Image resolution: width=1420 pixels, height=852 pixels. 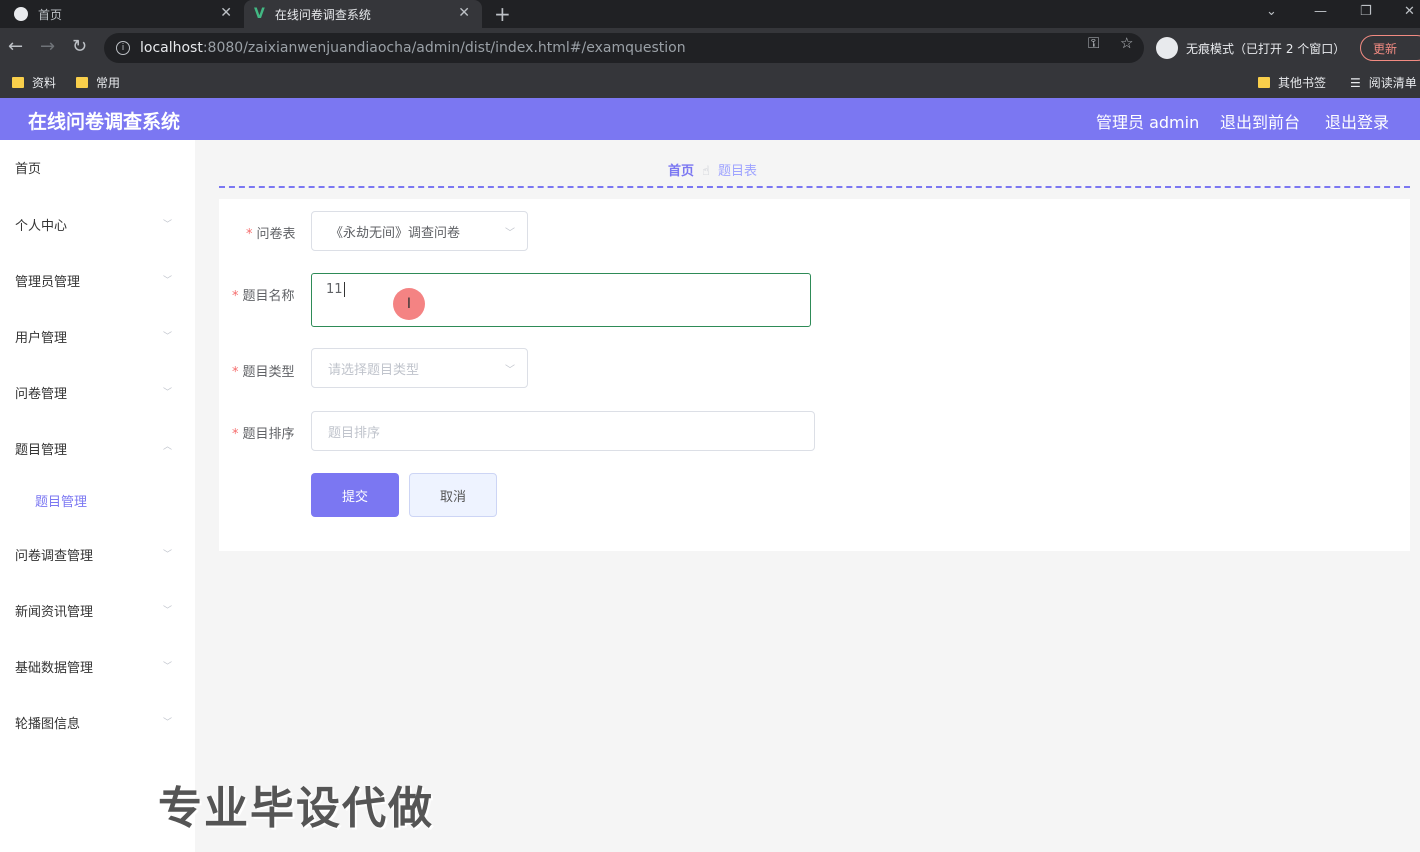 What do you see at coordinates (108, 83) in the screenshot?
I see `bookmark-label: 常用` at bounding box center [108, 83].